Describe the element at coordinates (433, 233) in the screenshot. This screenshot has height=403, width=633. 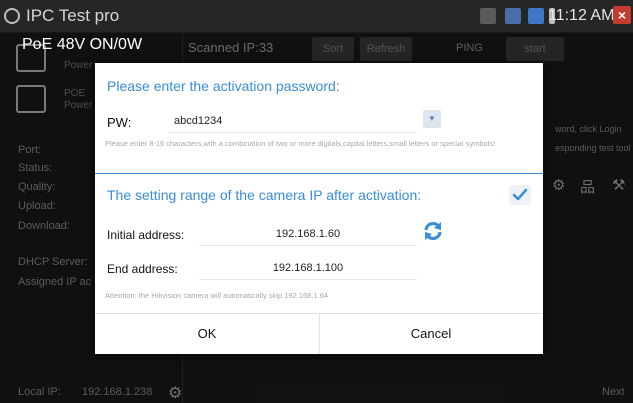
I see `refresh-icon` at that location.